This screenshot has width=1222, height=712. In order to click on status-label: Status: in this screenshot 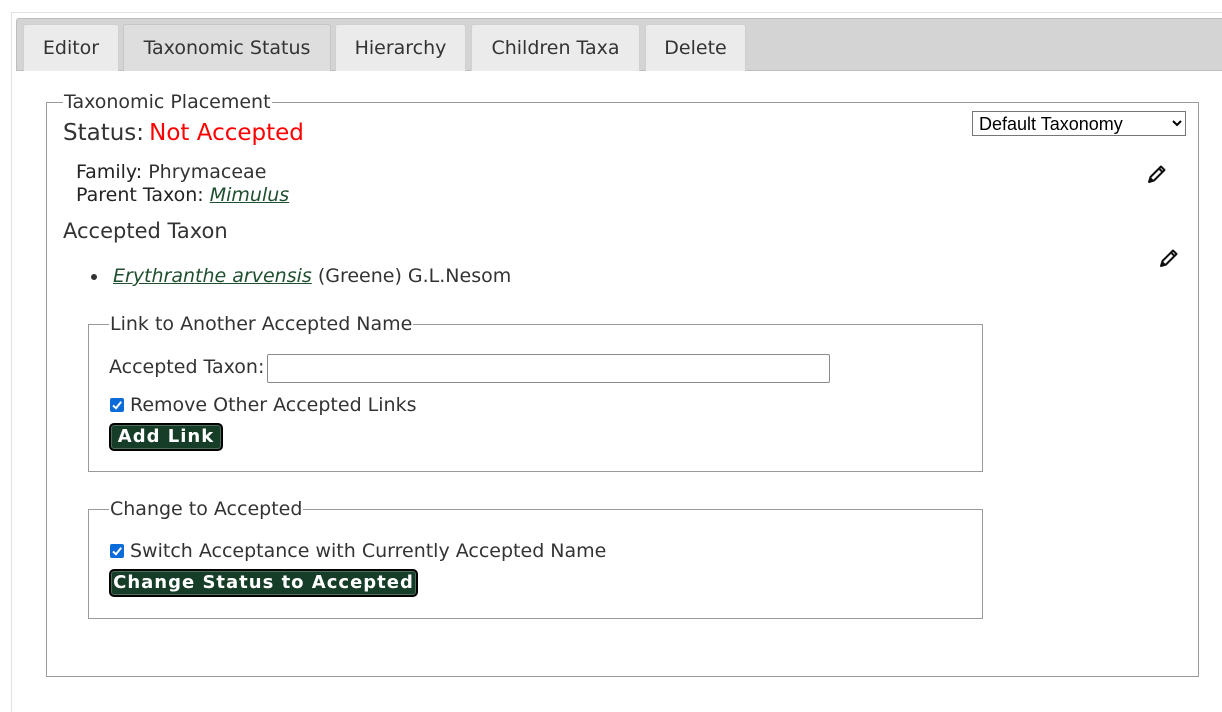, I will do `click(104, 133)`.